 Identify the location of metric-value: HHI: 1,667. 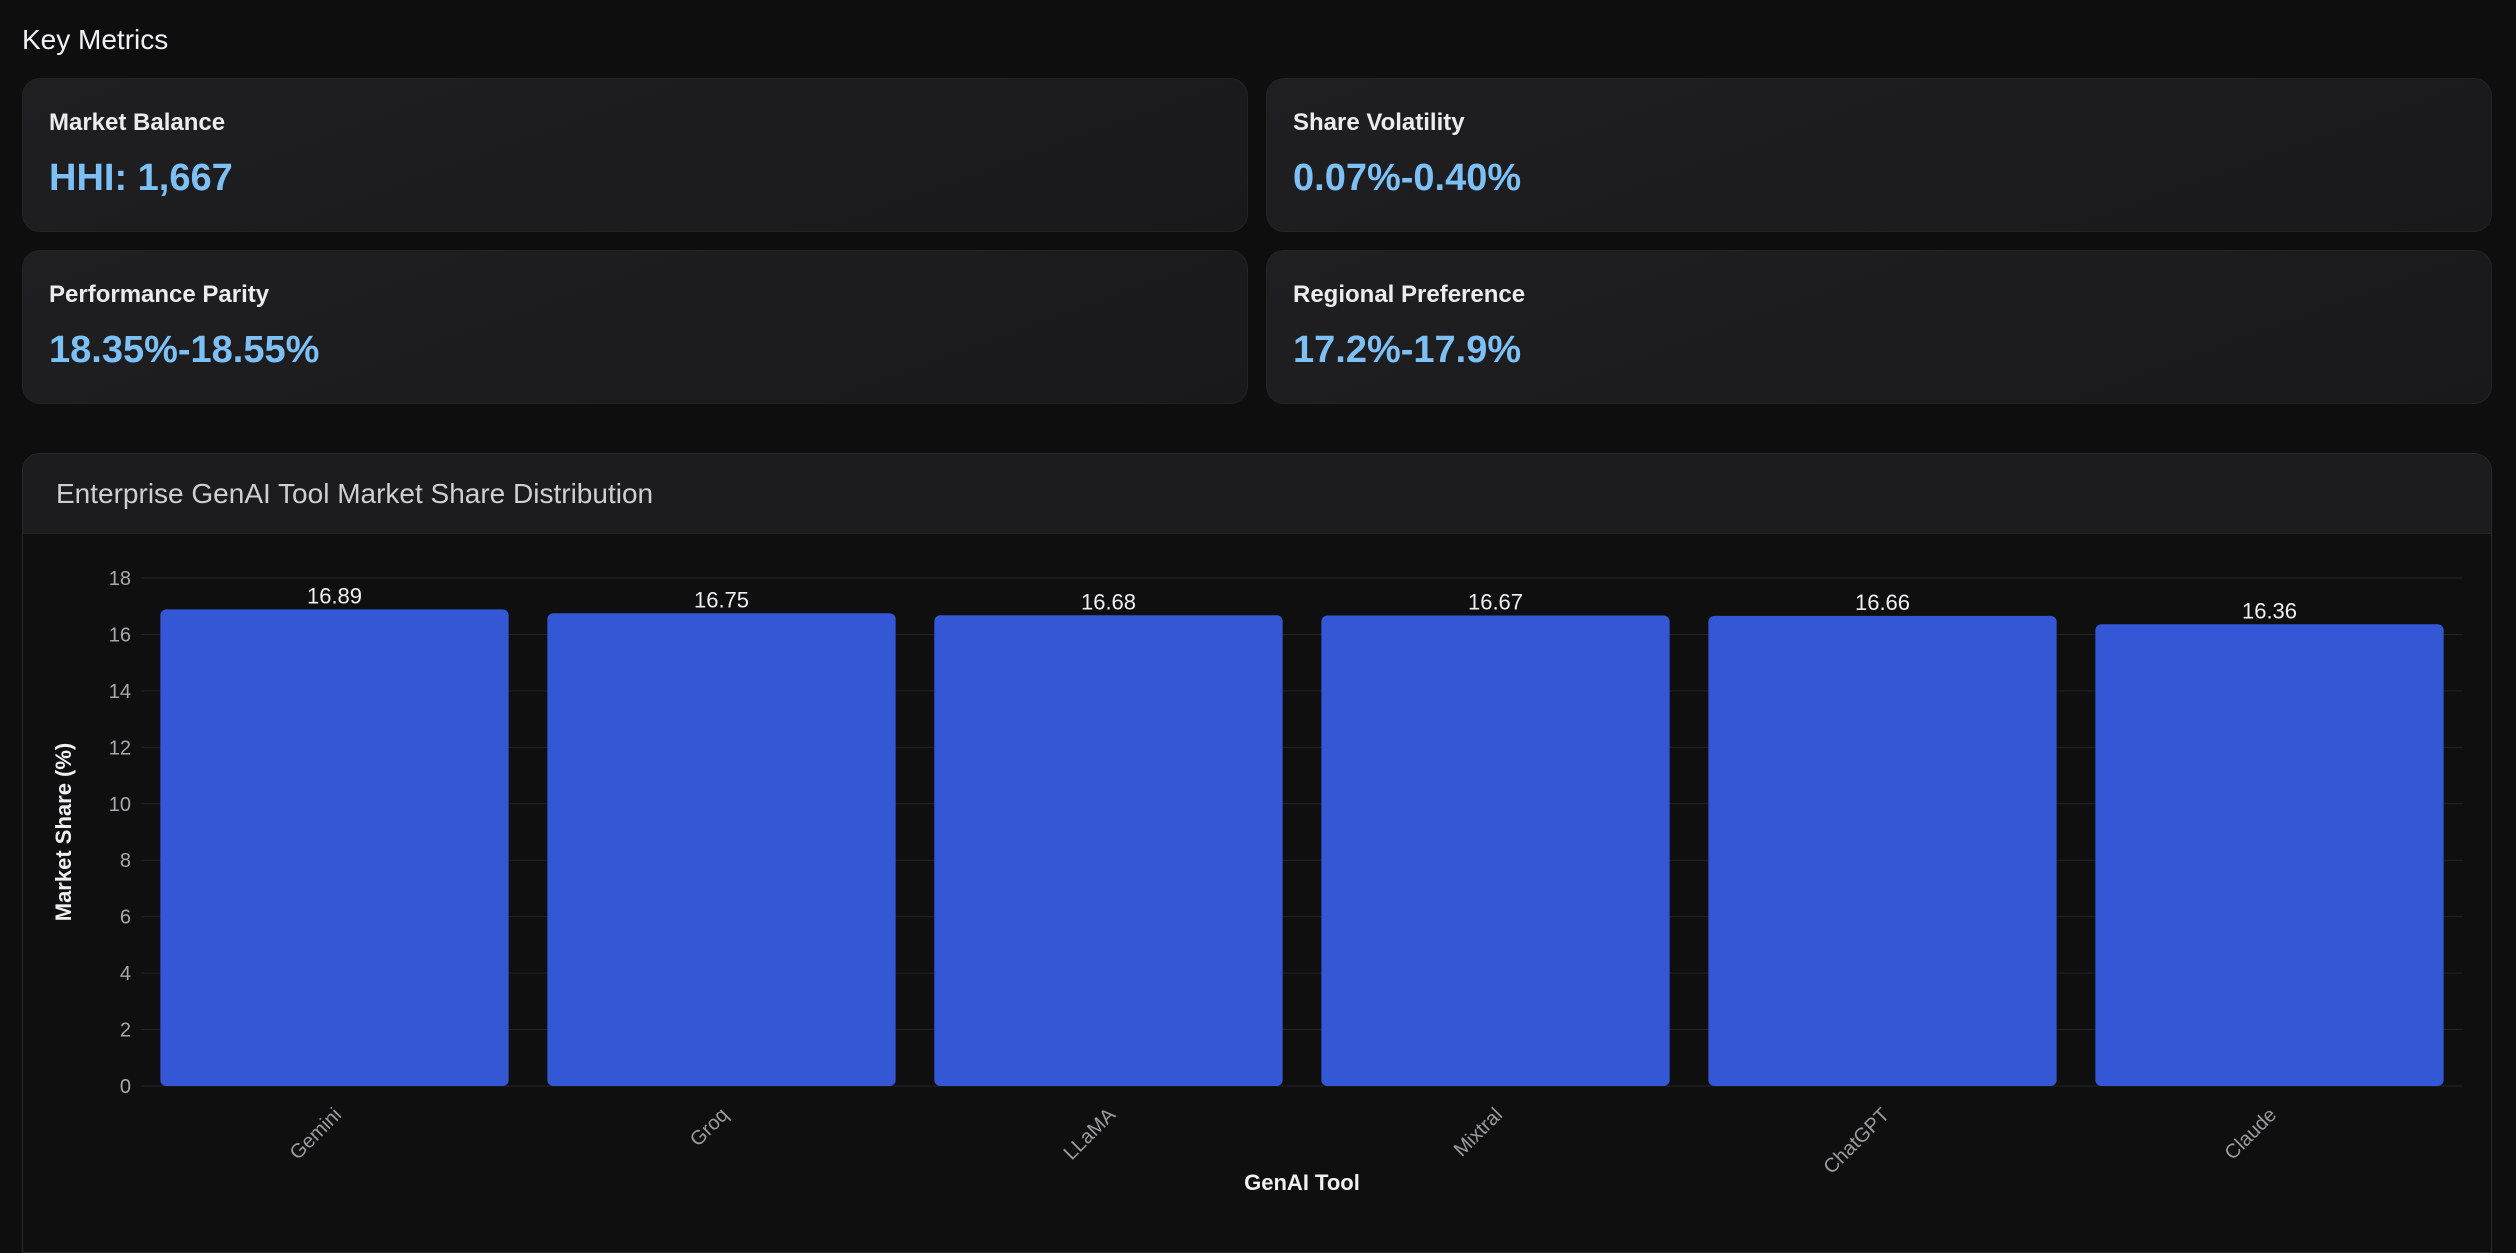
(141, 178).